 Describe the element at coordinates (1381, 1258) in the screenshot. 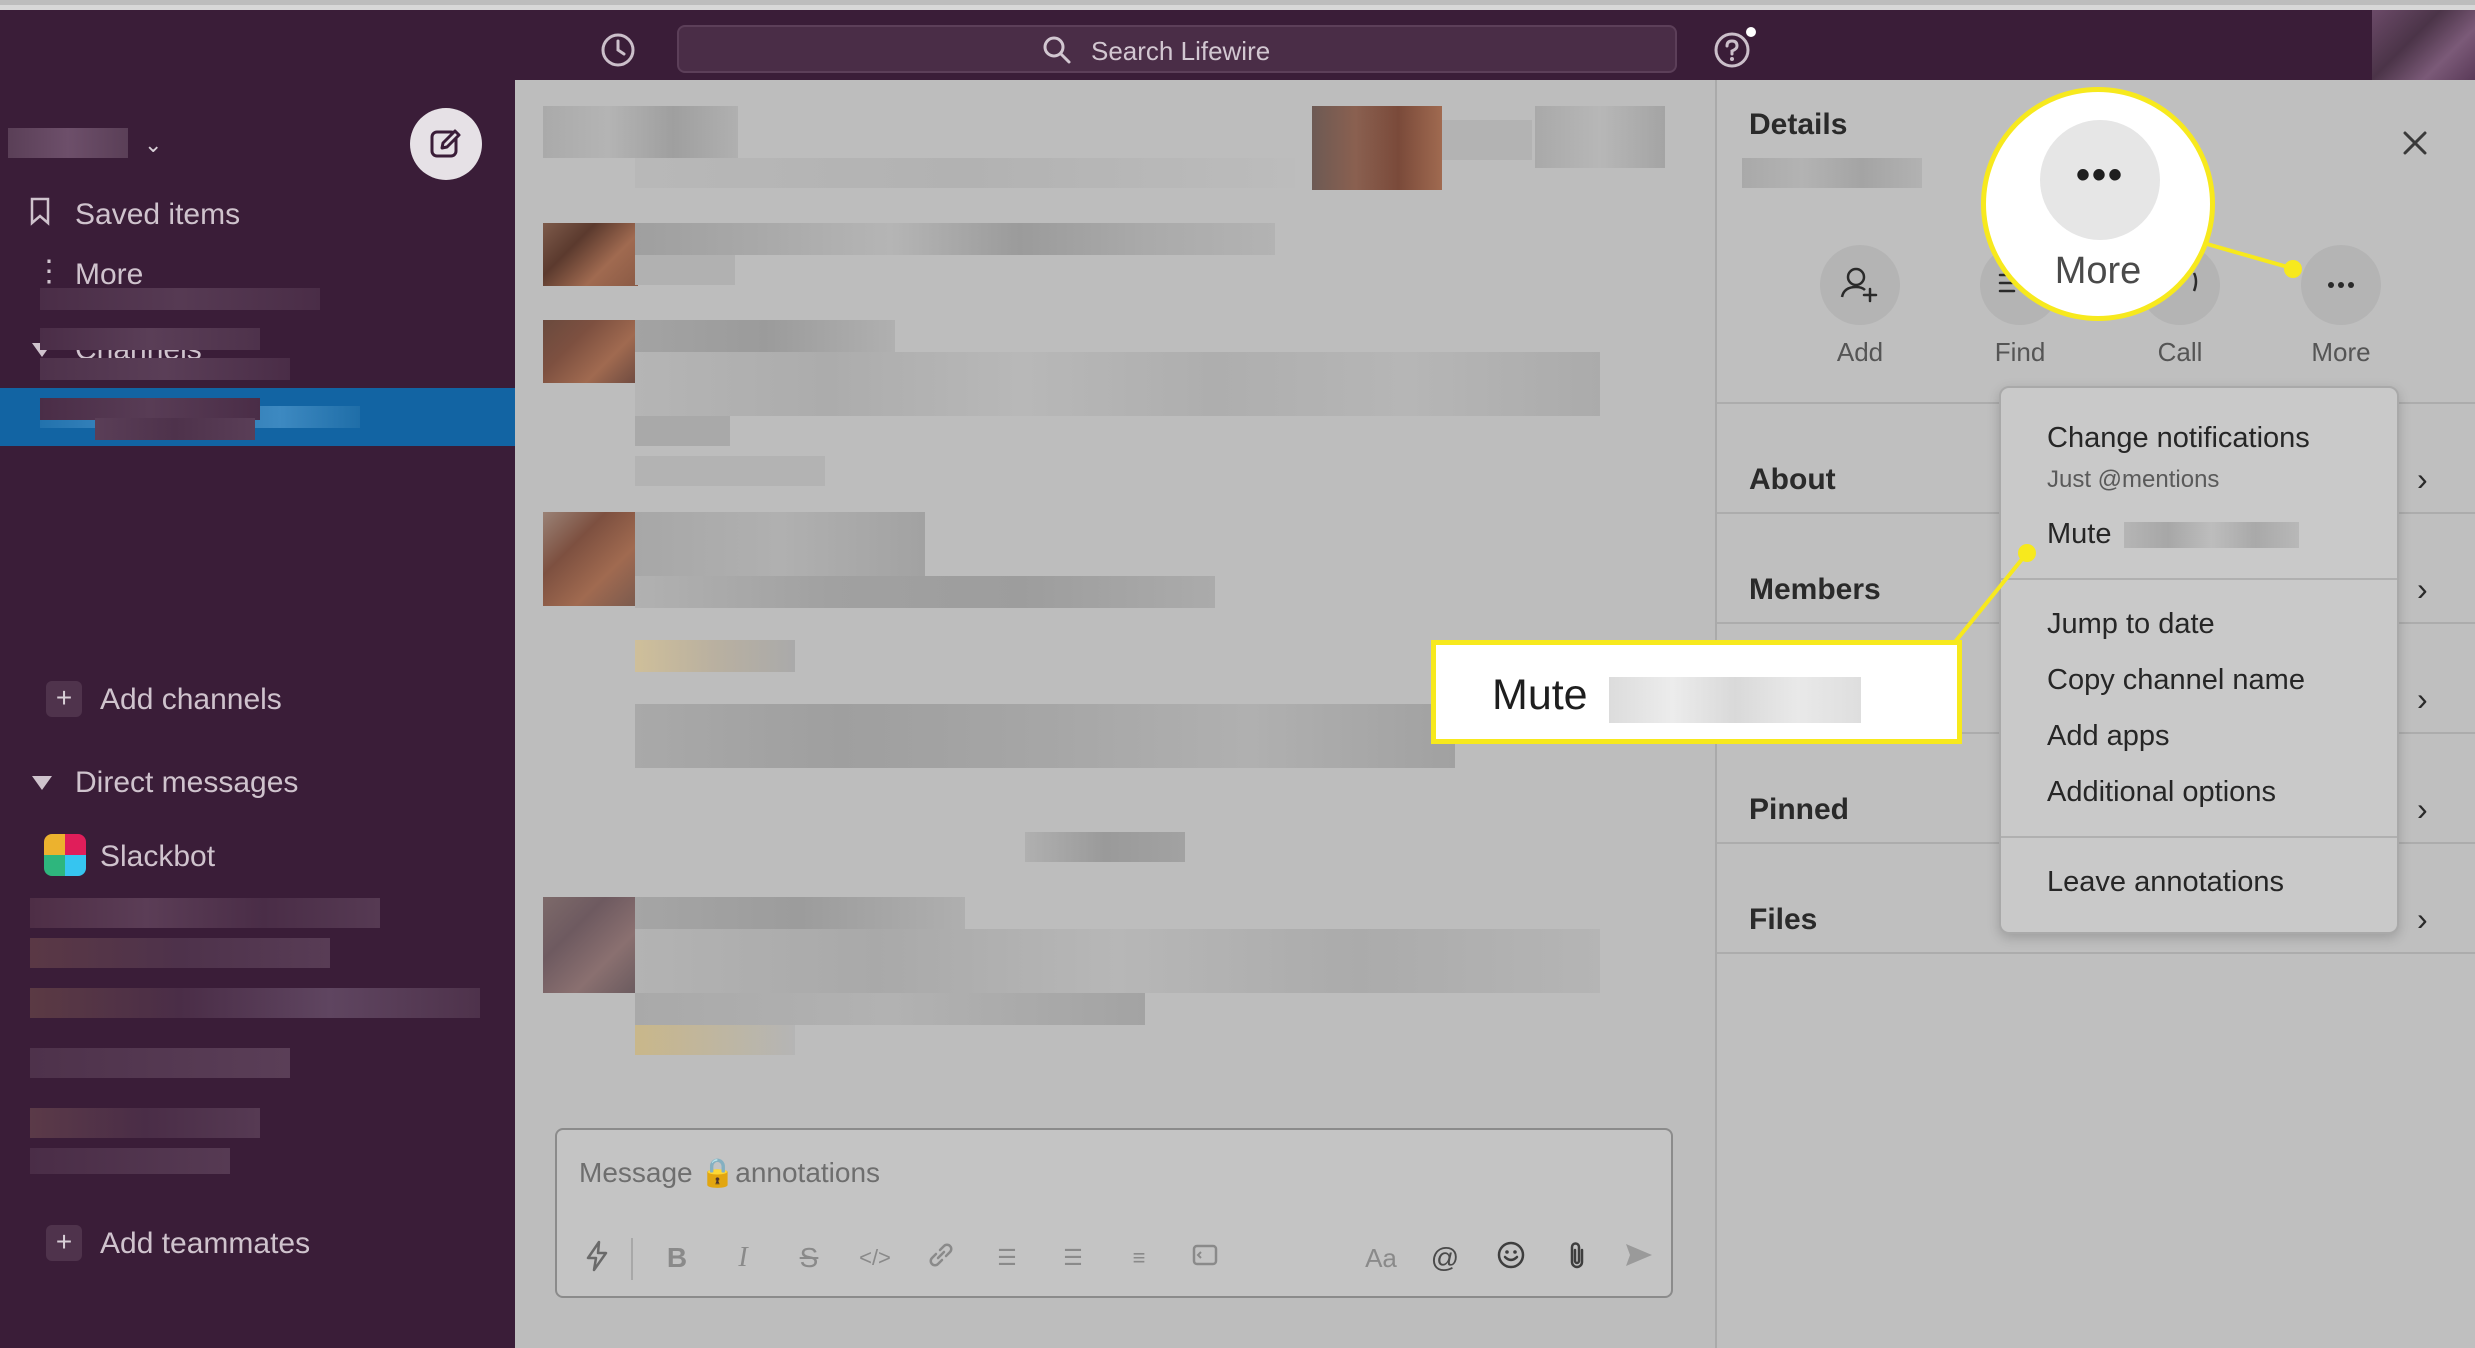

I see `format-toggle-button: Aa` at that location.